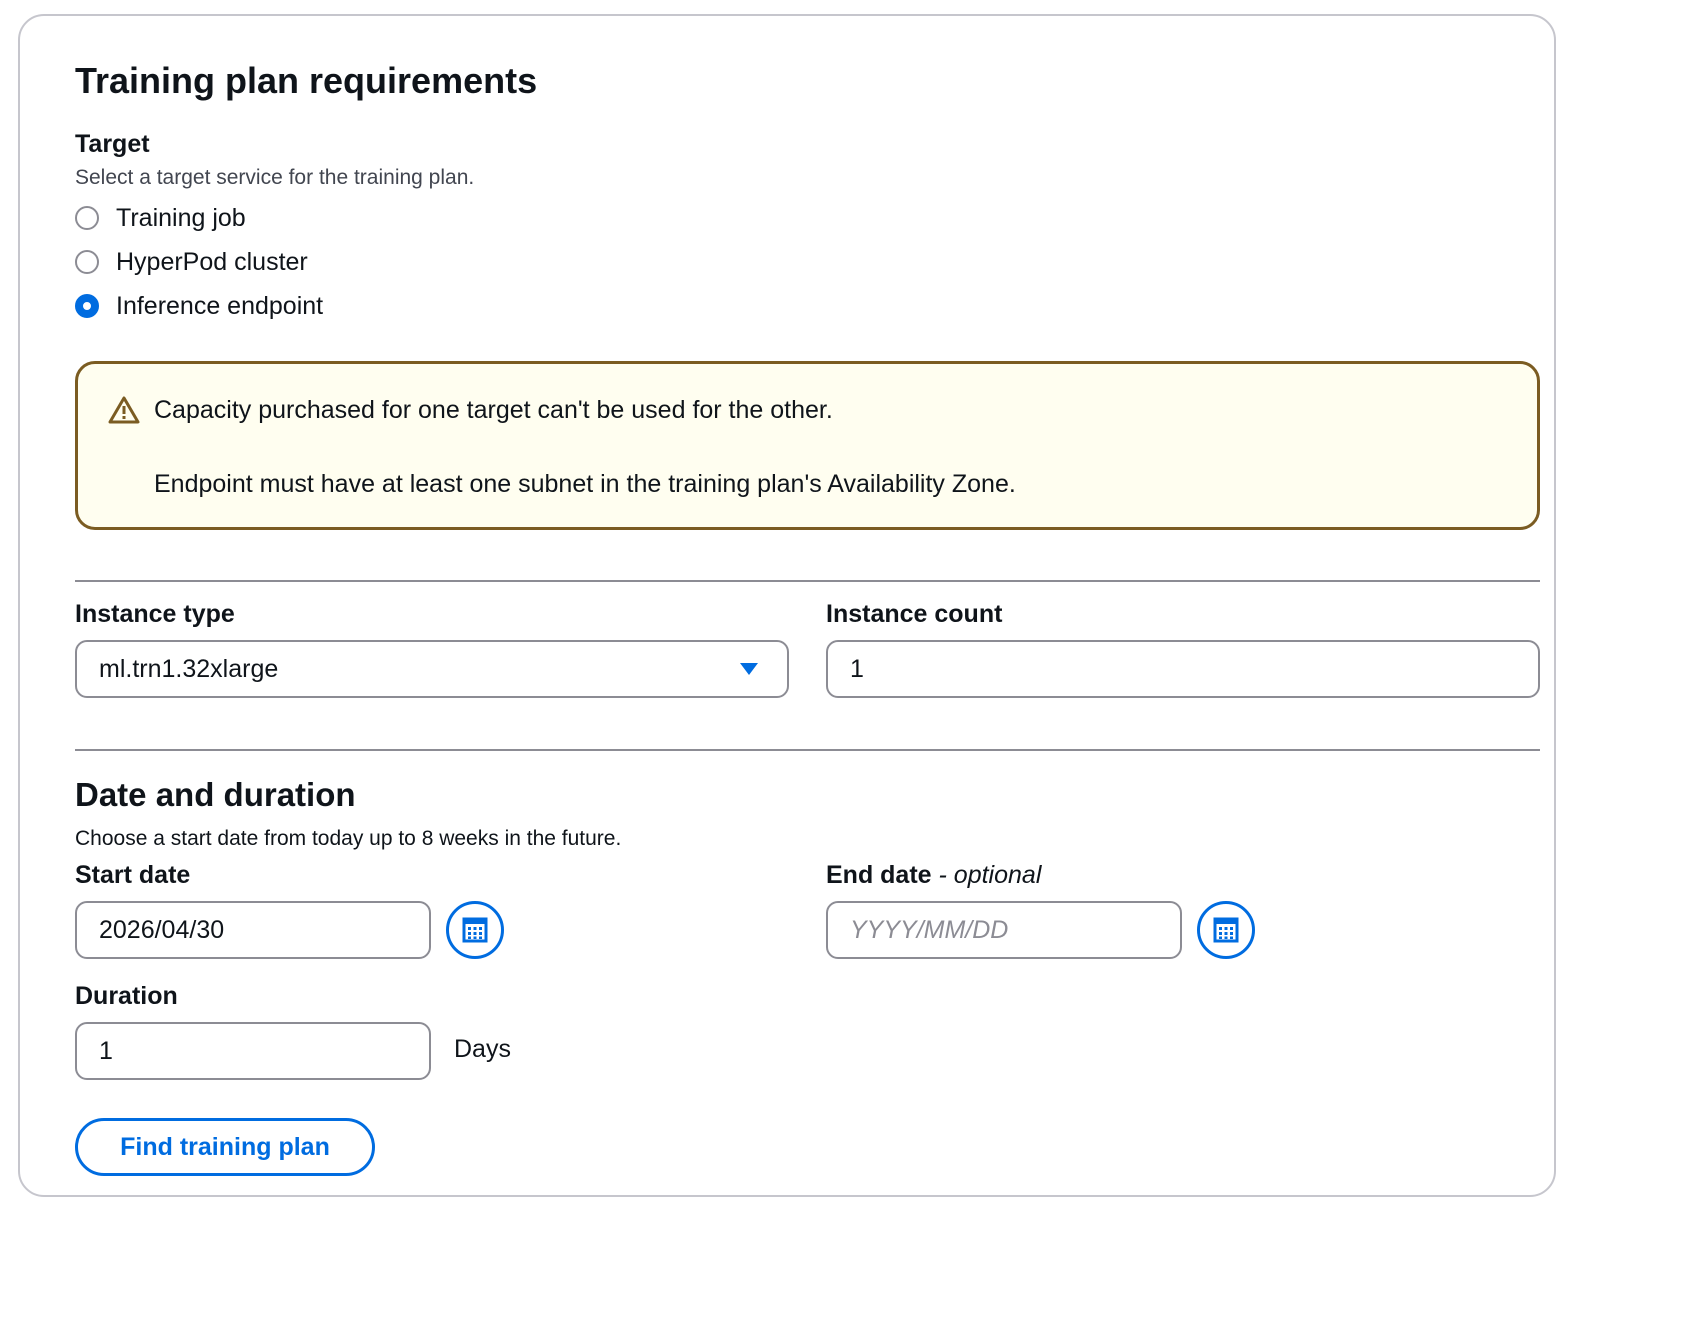 The height and width of the screenshot is (1318, 1708). I want to click on end-date-optional: - optional, so click(990, 875).